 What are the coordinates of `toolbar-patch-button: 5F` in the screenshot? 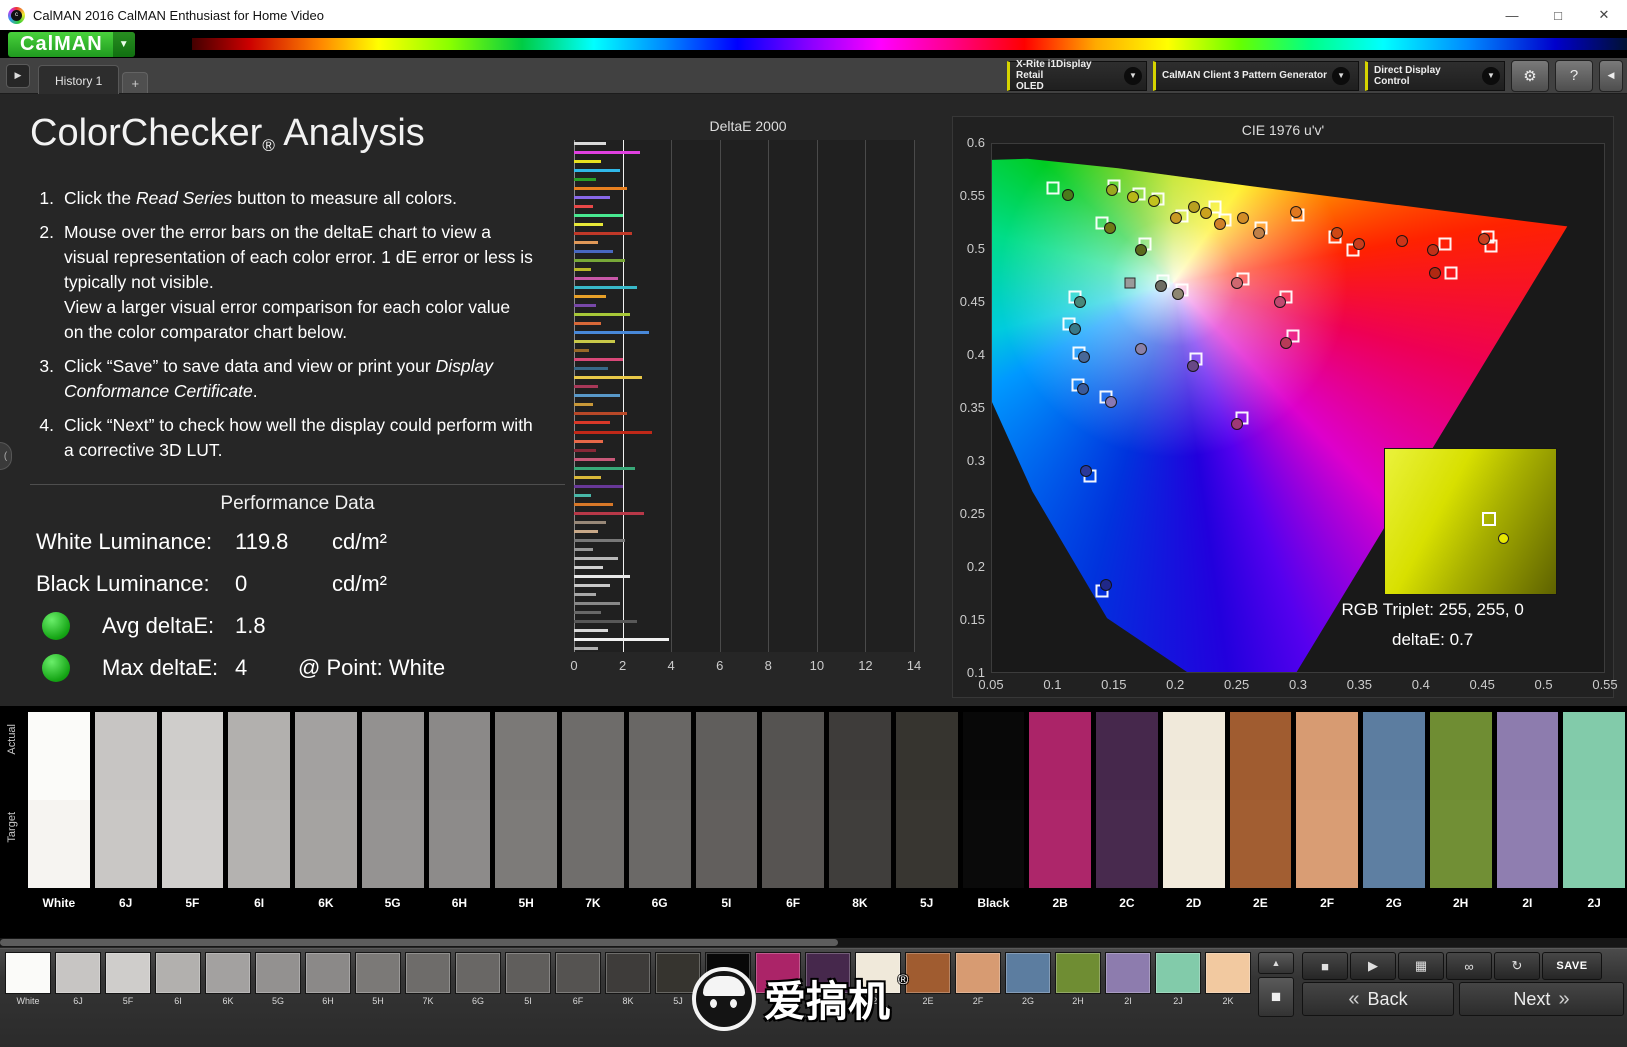 It's located at (128, 979).